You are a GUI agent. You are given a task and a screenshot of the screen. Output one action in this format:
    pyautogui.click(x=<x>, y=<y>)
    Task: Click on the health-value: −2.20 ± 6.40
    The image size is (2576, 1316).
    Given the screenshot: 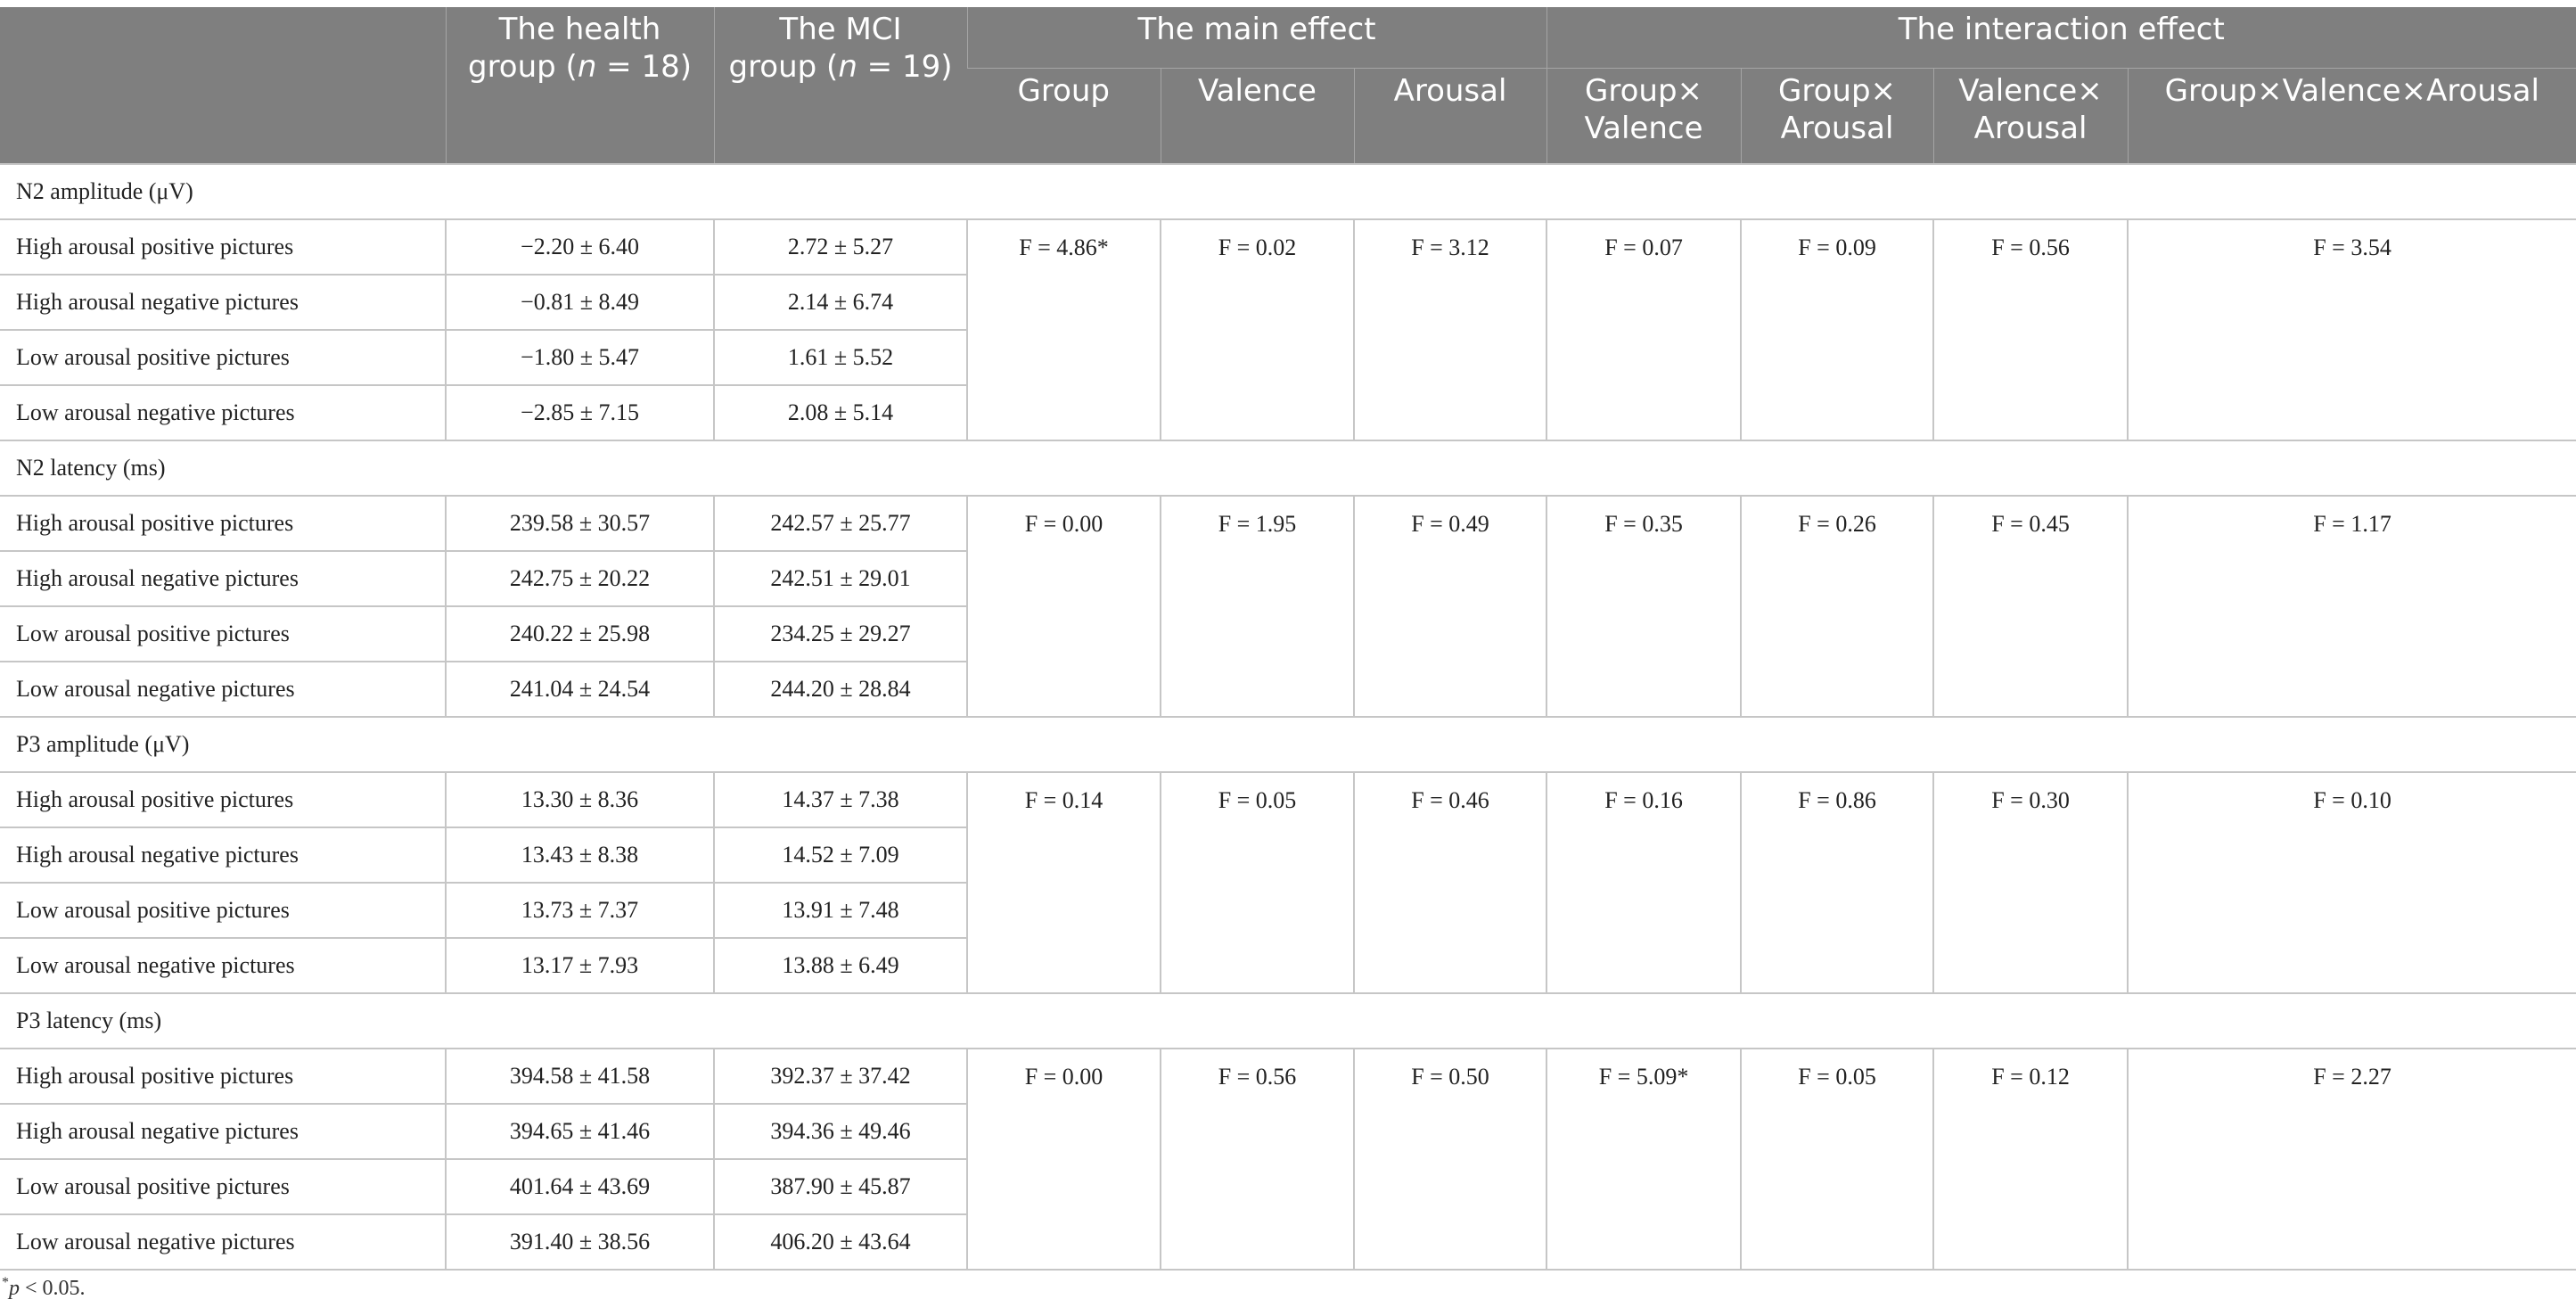 What is the action you would take?
    pyautogui.click(x=580, y=247)
    